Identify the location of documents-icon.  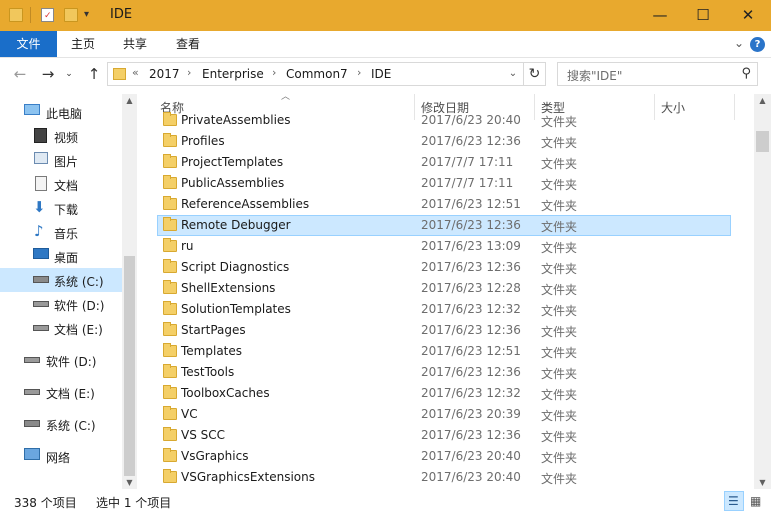
(41, 183).